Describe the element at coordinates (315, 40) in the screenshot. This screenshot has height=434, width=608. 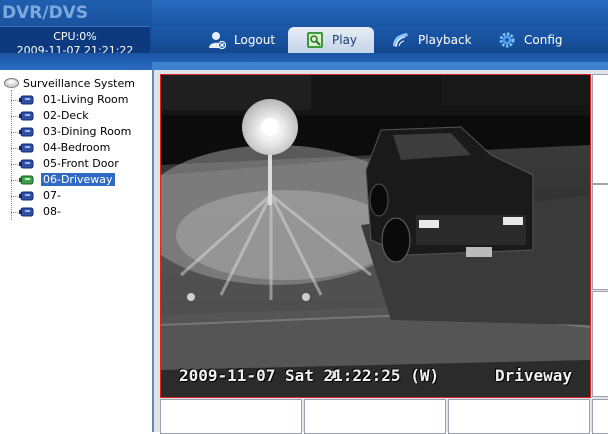
I see `play-icon` at that location.